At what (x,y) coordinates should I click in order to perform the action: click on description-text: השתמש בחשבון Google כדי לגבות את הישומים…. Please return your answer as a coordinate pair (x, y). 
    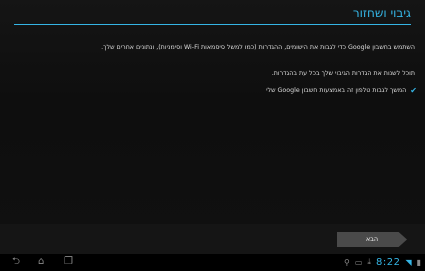
    Looking at the image, I should click on (258, 47).